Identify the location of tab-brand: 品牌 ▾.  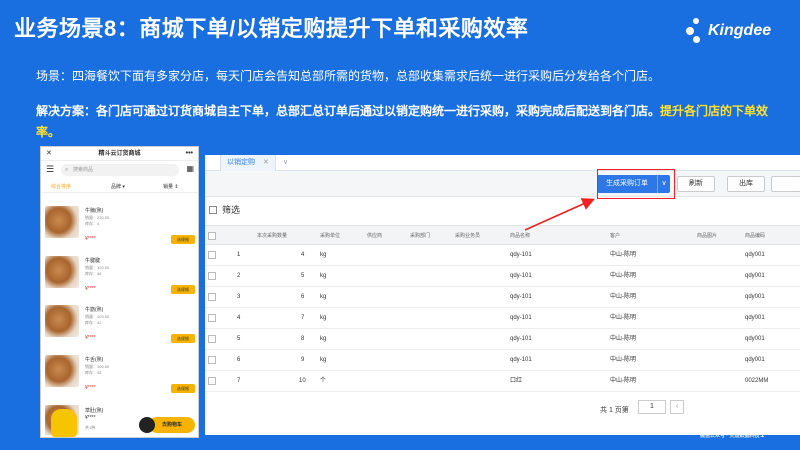
(118, 186).